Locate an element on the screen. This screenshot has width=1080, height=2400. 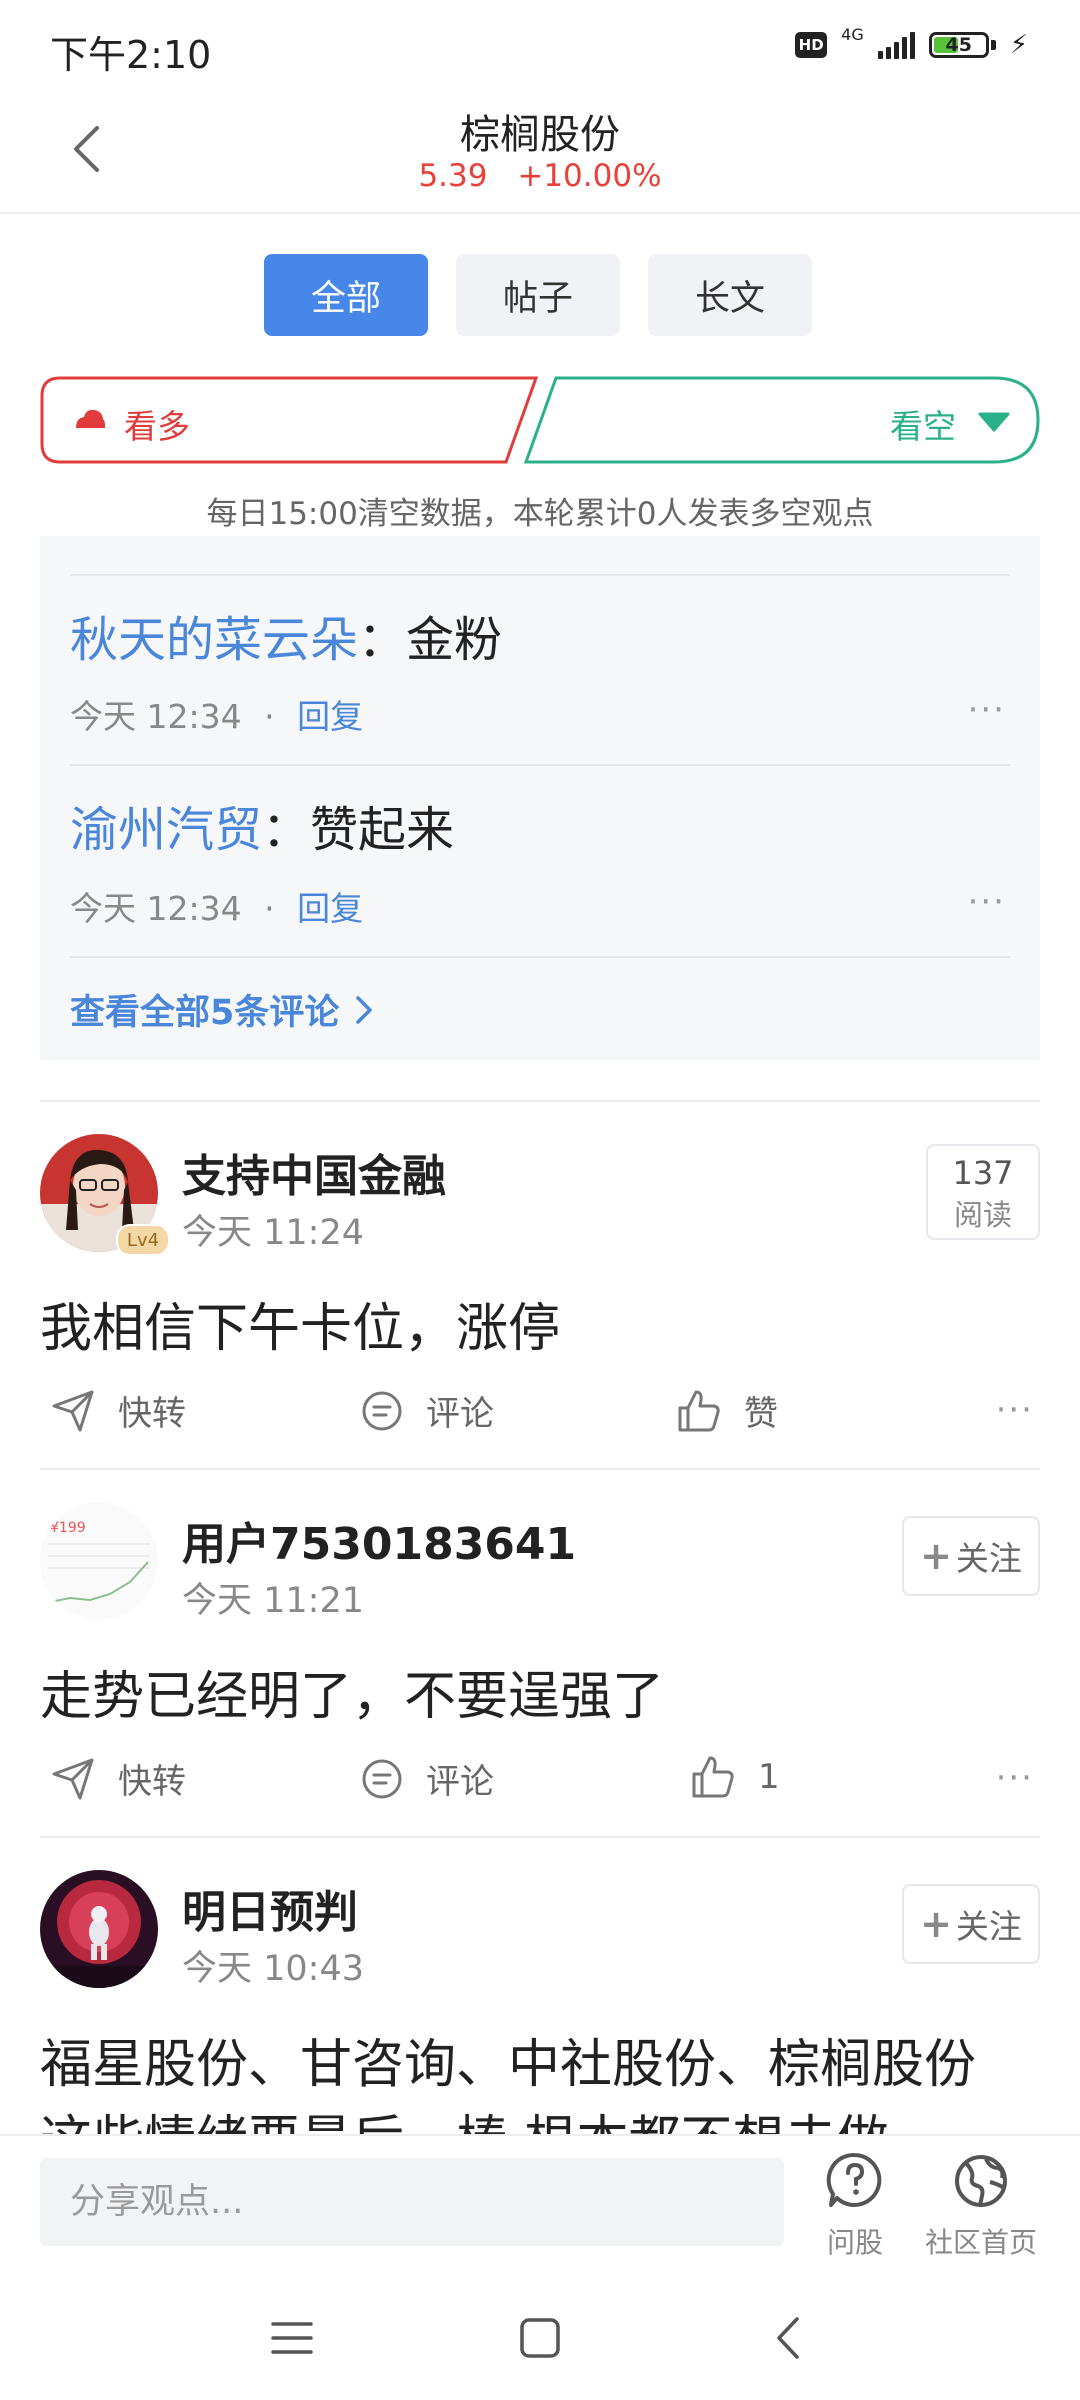
home-button is located at coordinates (540, 2338).